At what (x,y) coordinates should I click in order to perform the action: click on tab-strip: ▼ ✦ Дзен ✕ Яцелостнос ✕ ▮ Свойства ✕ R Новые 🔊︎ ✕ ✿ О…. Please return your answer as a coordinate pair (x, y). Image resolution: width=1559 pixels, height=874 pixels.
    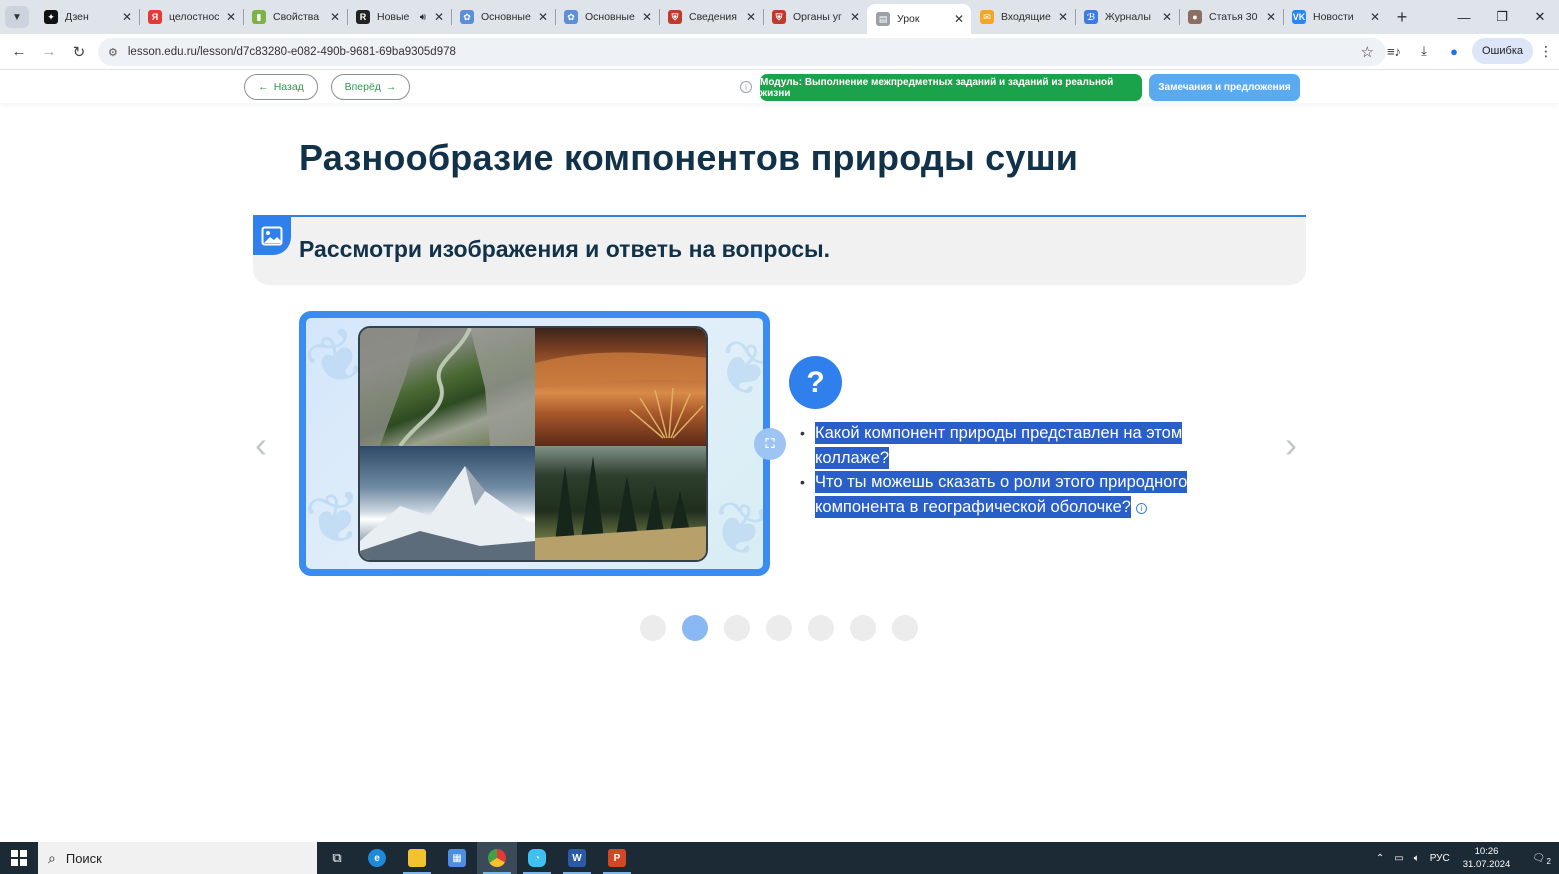
    Looking at the image, I should click on (779, 17).